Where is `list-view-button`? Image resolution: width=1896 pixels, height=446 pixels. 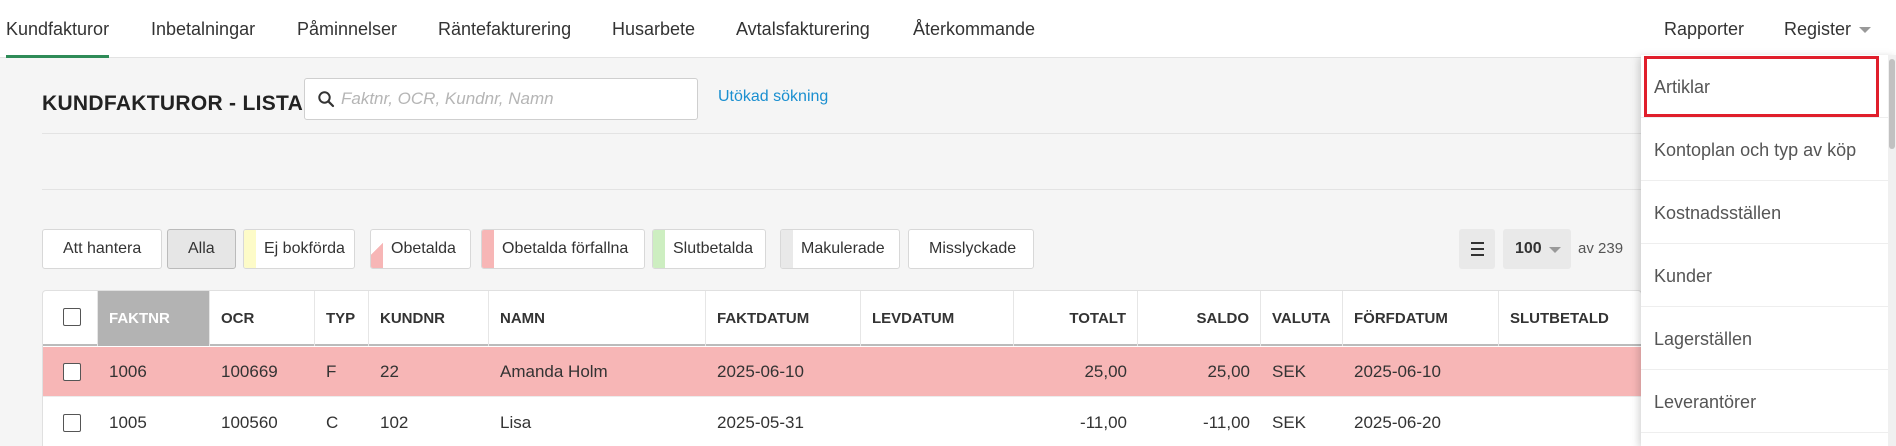
list-view-button is located at coordinates (1477, 249).